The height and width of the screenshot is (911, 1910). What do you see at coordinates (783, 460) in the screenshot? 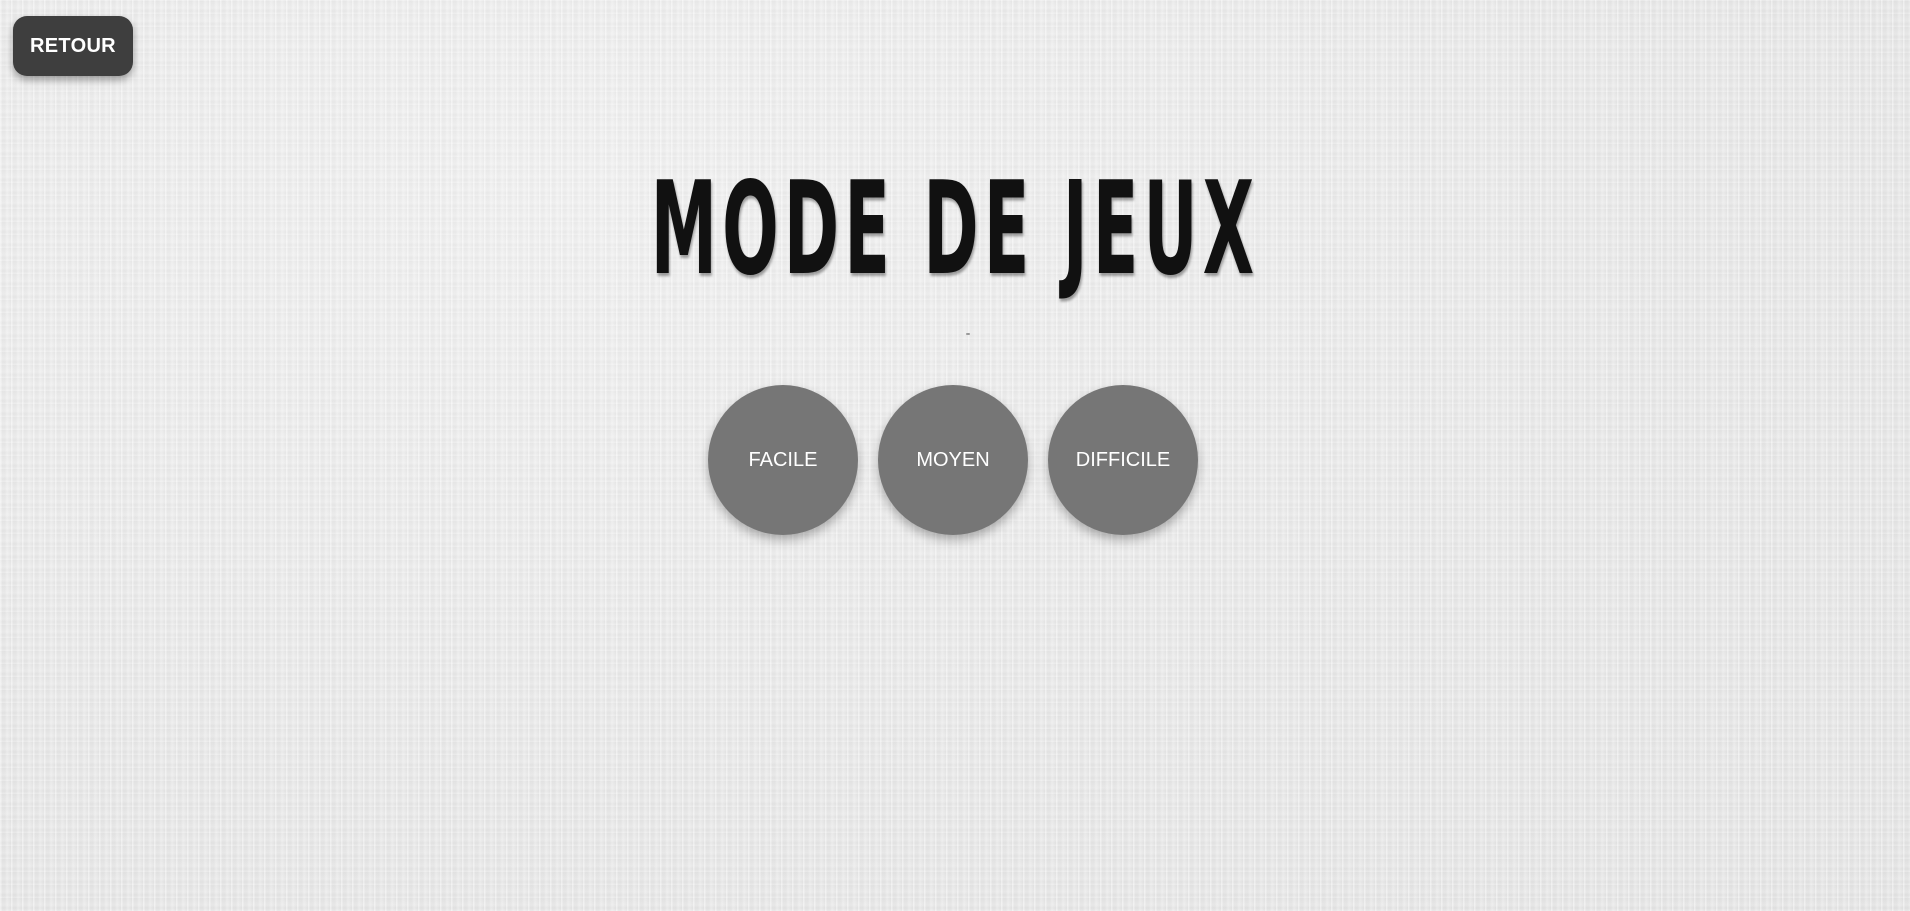
I see `easy-button: FACILE` at bounding box center [783, 460].